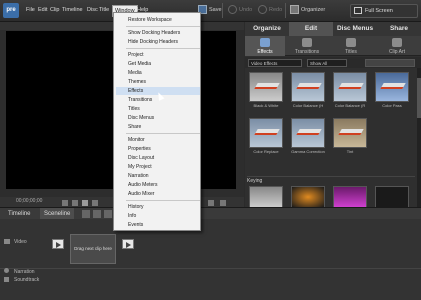 The image size is (421, 300). What do you see at coordinates (311, 29) in the screenshot?
I see `tab-edit: Edit` at bounding box center [311, 29].